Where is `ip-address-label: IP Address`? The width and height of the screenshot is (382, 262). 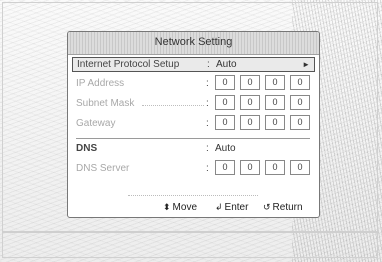 ip-address-label: IP Address is located at coordinates (100, 83).